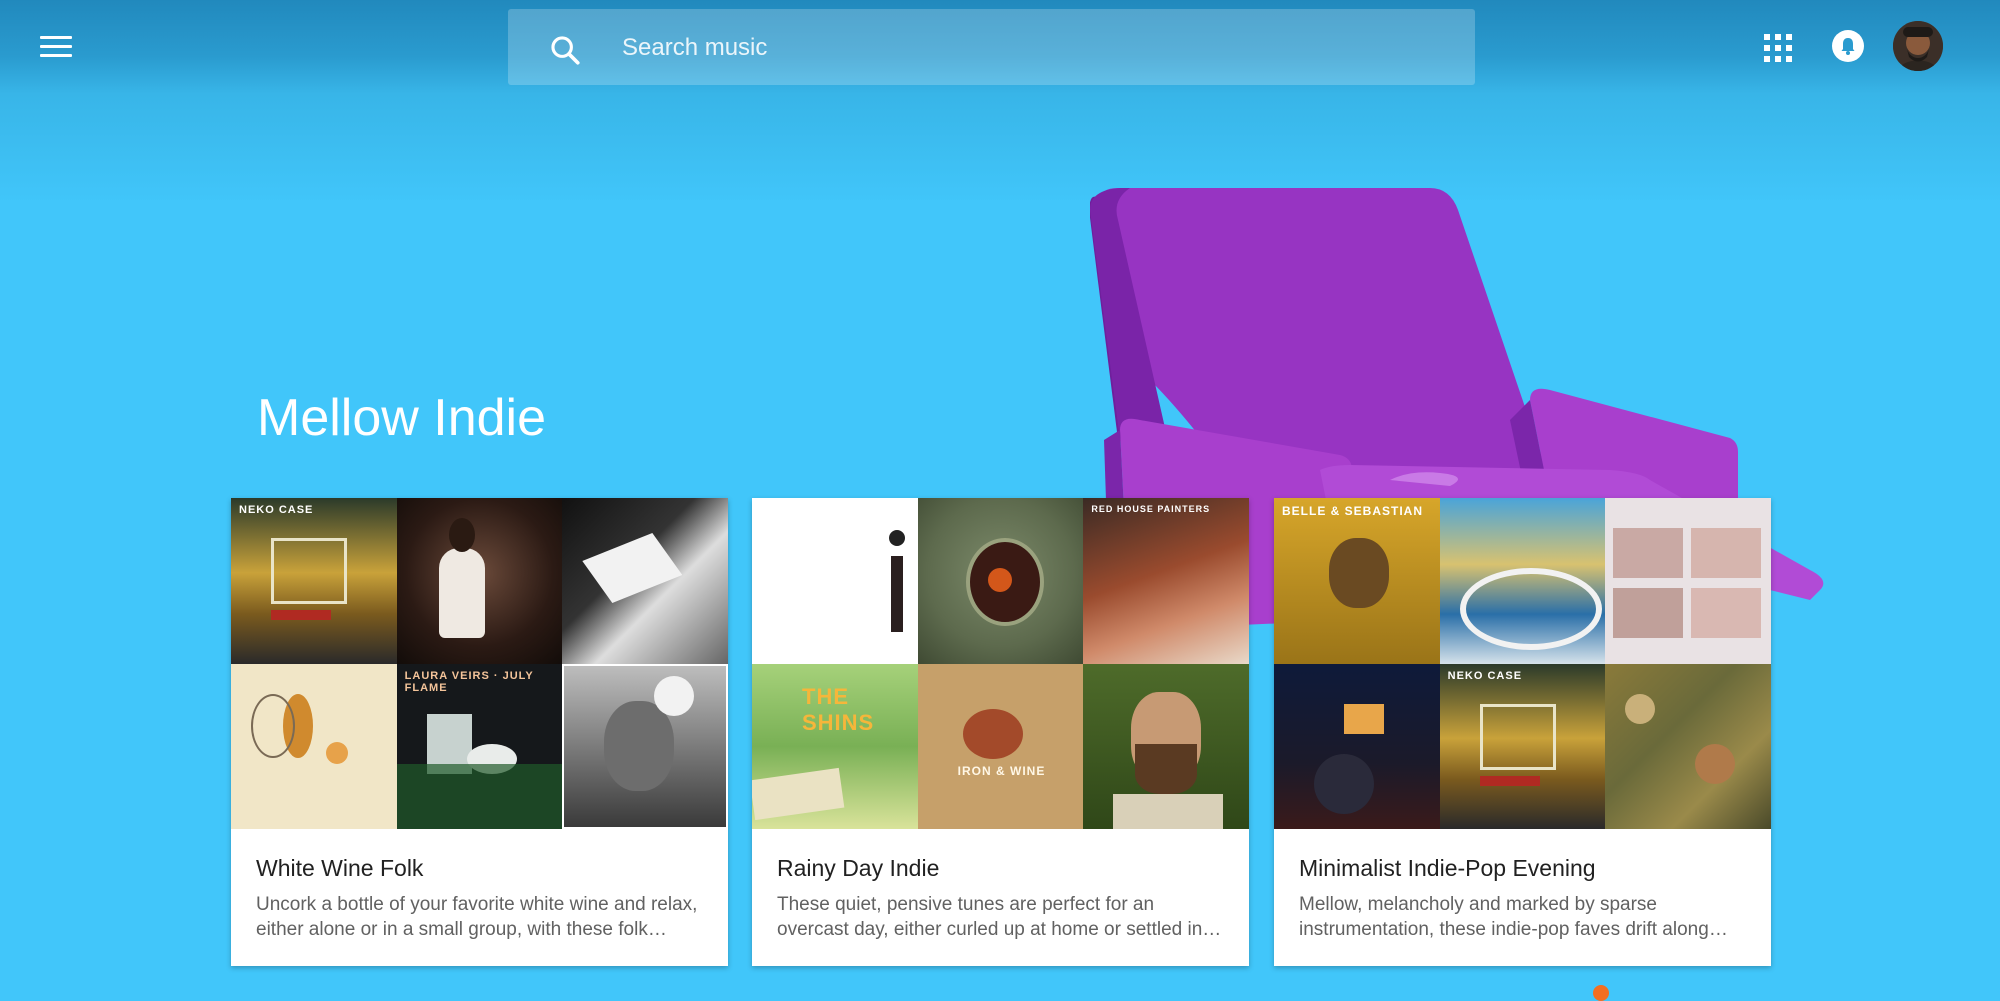  I want to click on album-cover: LAURA VEIRS · JULY FLAME, so click(479, 746).